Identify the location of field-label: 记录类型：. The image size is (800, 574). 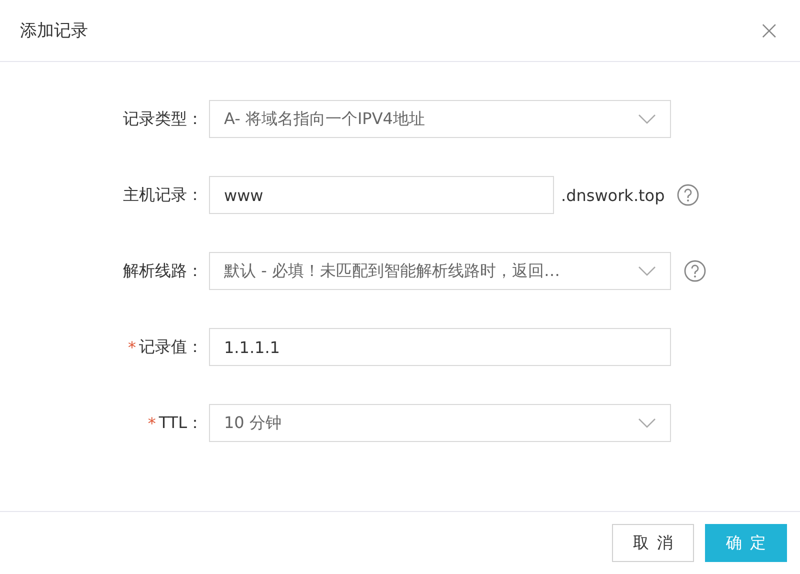
(163, 119).